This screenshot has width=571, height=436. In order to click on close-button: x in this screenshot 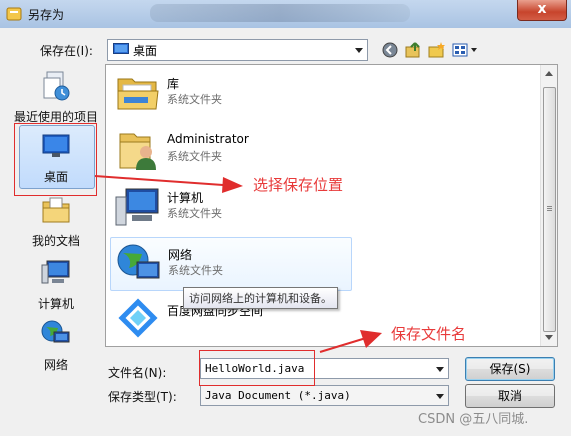, I will do `click(542, 10)`.